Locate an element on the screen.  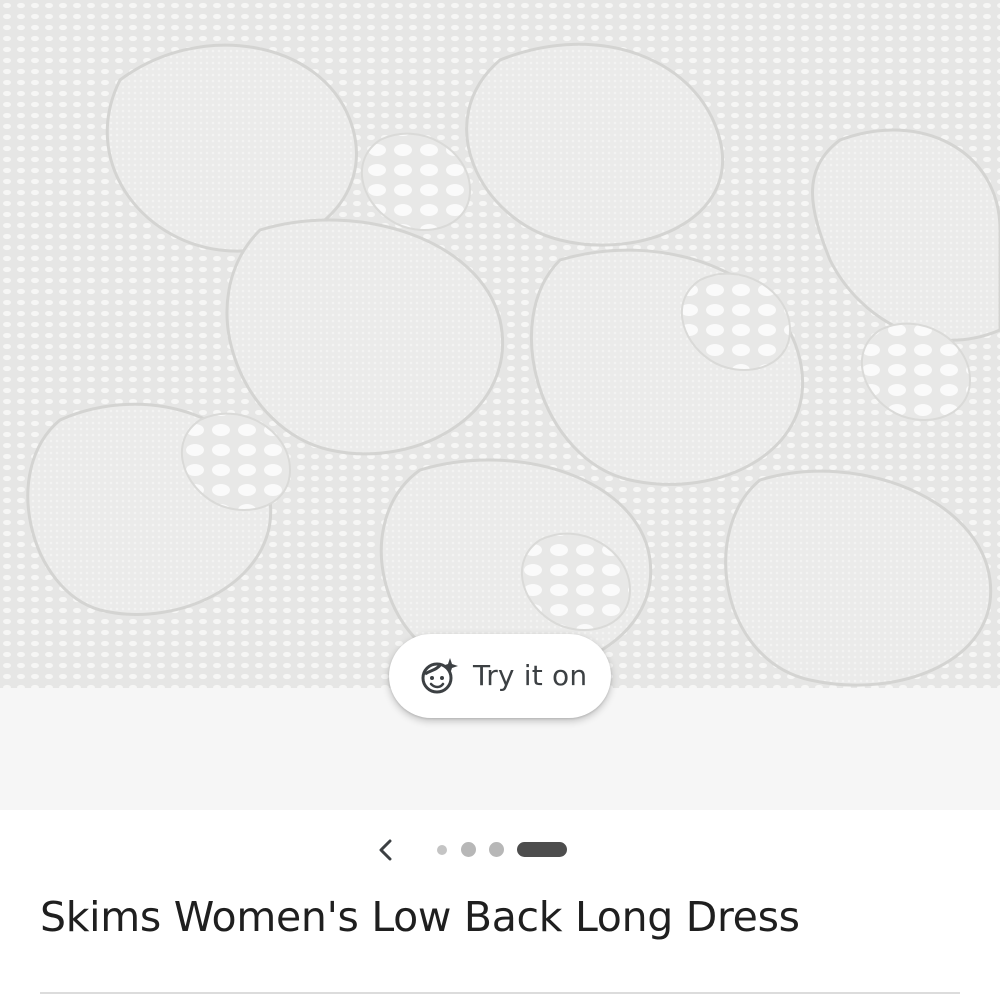
try-it-on-label: Try it on is located at coordinates (530, 675).